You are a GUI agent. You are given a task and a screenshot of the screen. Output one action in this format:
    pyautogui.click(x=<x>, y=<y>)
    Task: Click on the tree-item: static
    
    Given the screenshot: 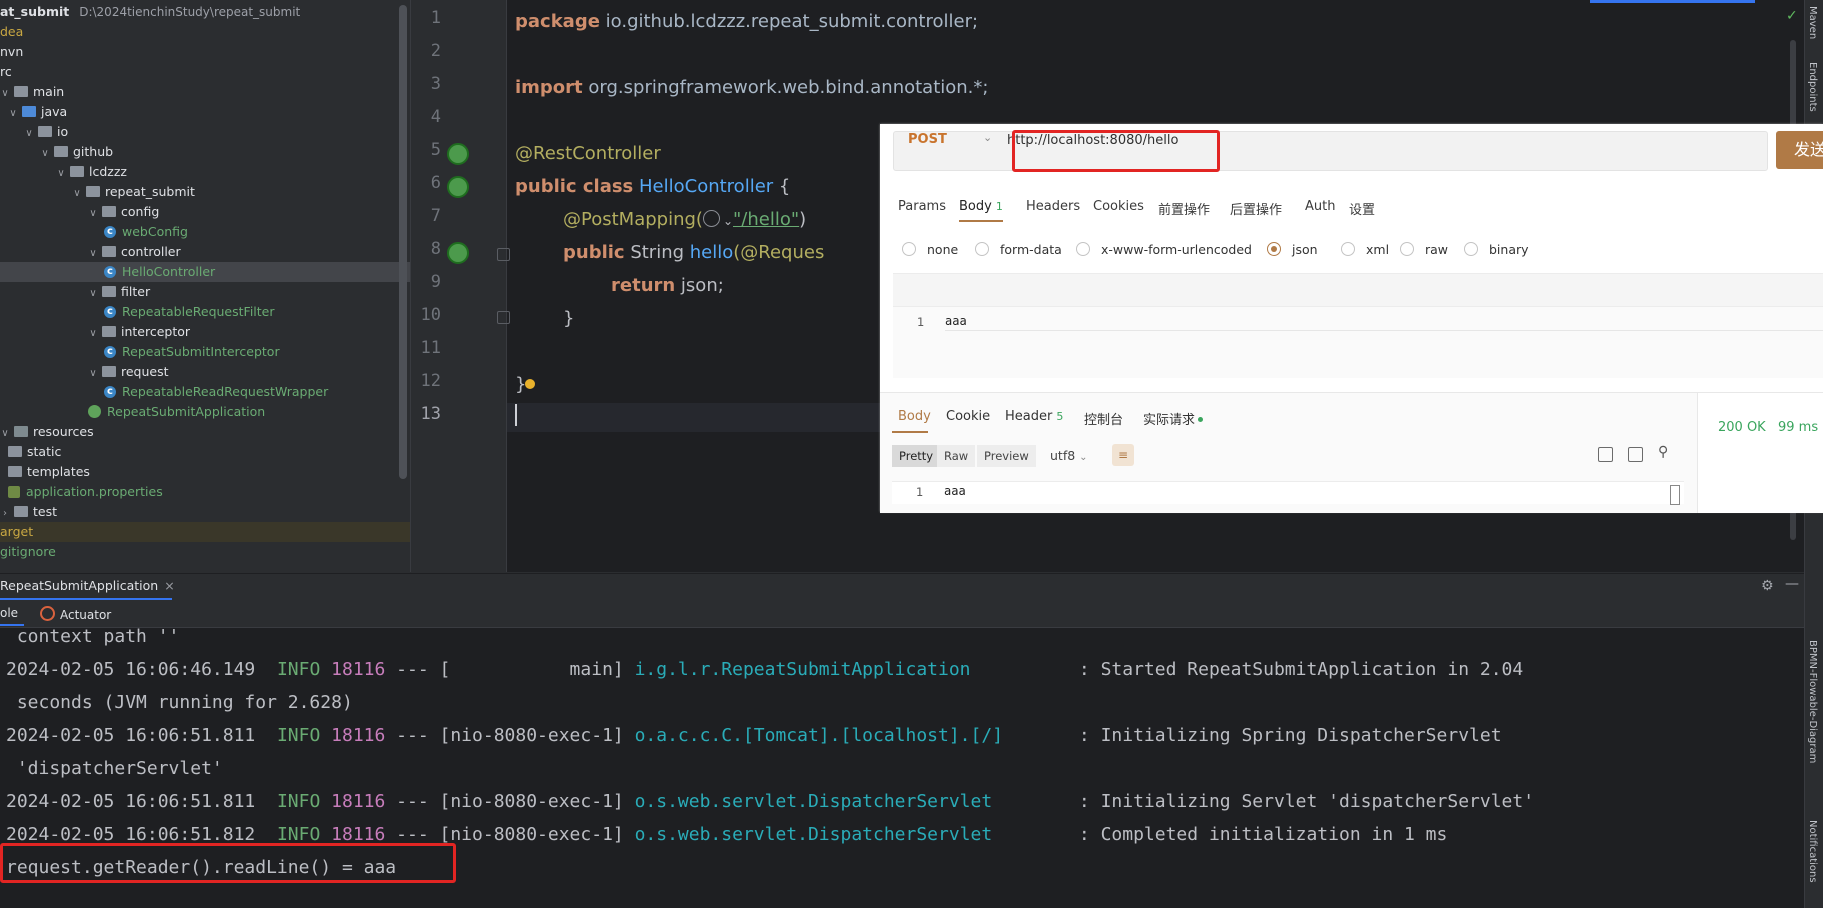 What is the action you would take?
    pyautogui.click(x=30, y=452)
    